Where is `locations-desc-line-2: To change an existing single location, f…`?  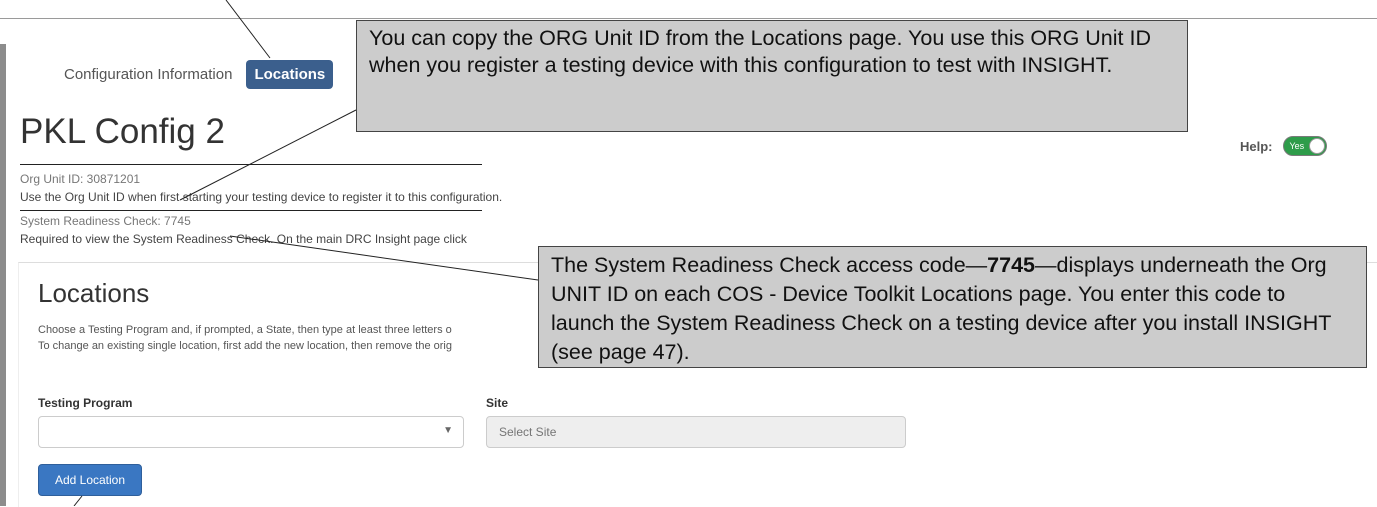
locations-desc-line-2: To change an existing single location, f… is located at coordinates (245, 346).